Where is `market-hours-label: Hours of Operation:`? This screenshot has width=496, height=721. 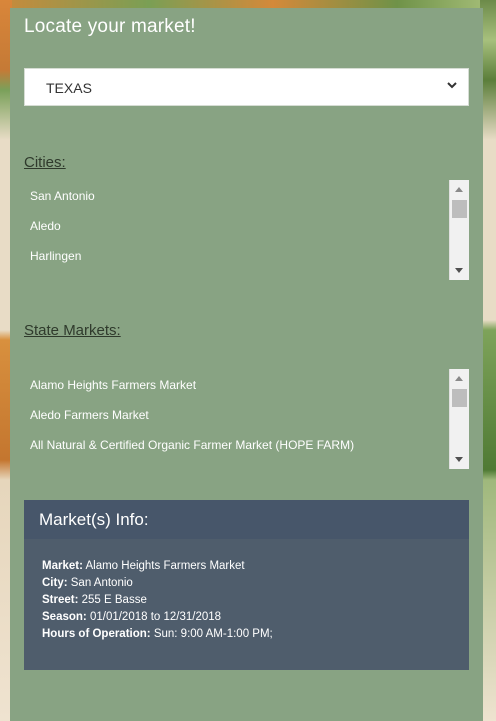
market-hours-label: Hours of Operation: is located at coordinates (96, 634).